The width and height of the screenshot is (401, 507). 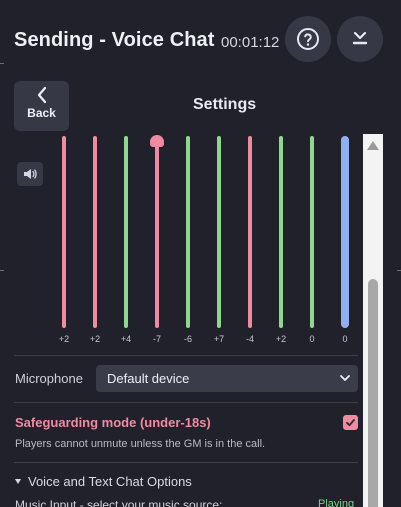 I want to click on music-input-label: Music Input - select your music source:, so click(x=119, y=502).